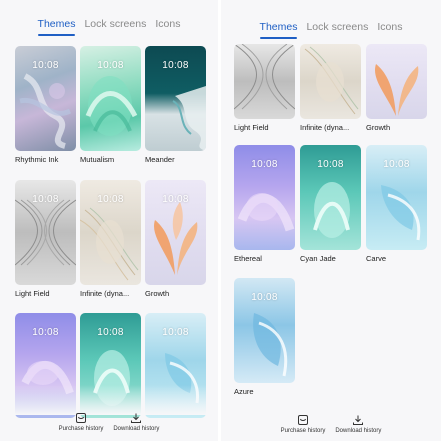 This screenshot has height=441, width=441. I want to click on theme-name: Carve, so click(376, 258).